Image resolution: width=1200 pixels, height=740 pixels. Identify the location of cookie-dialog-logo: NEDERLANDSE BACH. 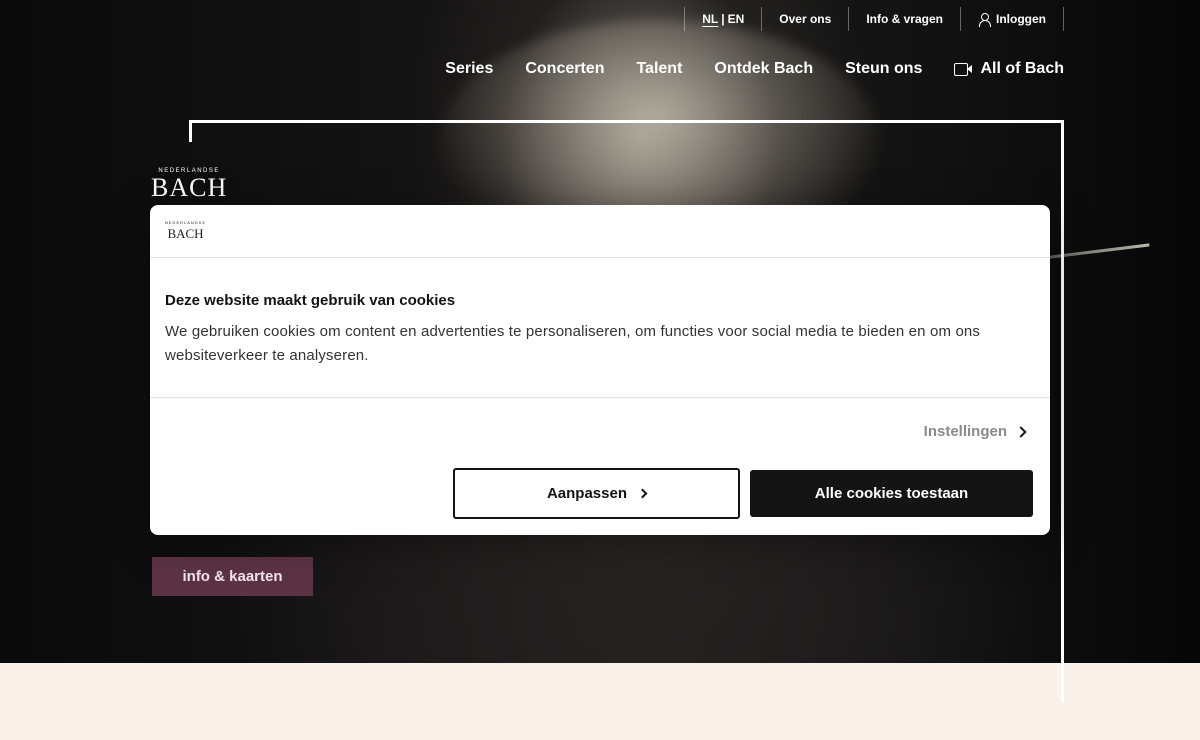
(185, 231).